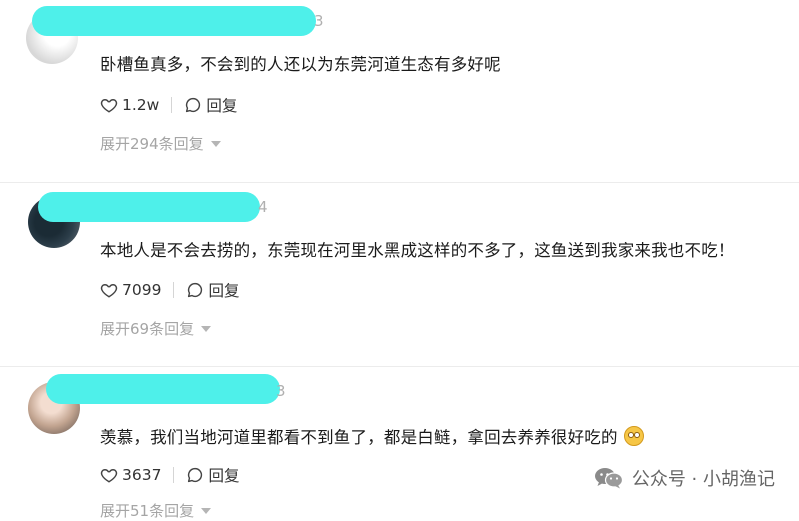 The image size is (799, 521). What do you see at coordinates (141, 105) in the screenshot?
I see `like-count: 1.2w` at bounding box center [141, 105].